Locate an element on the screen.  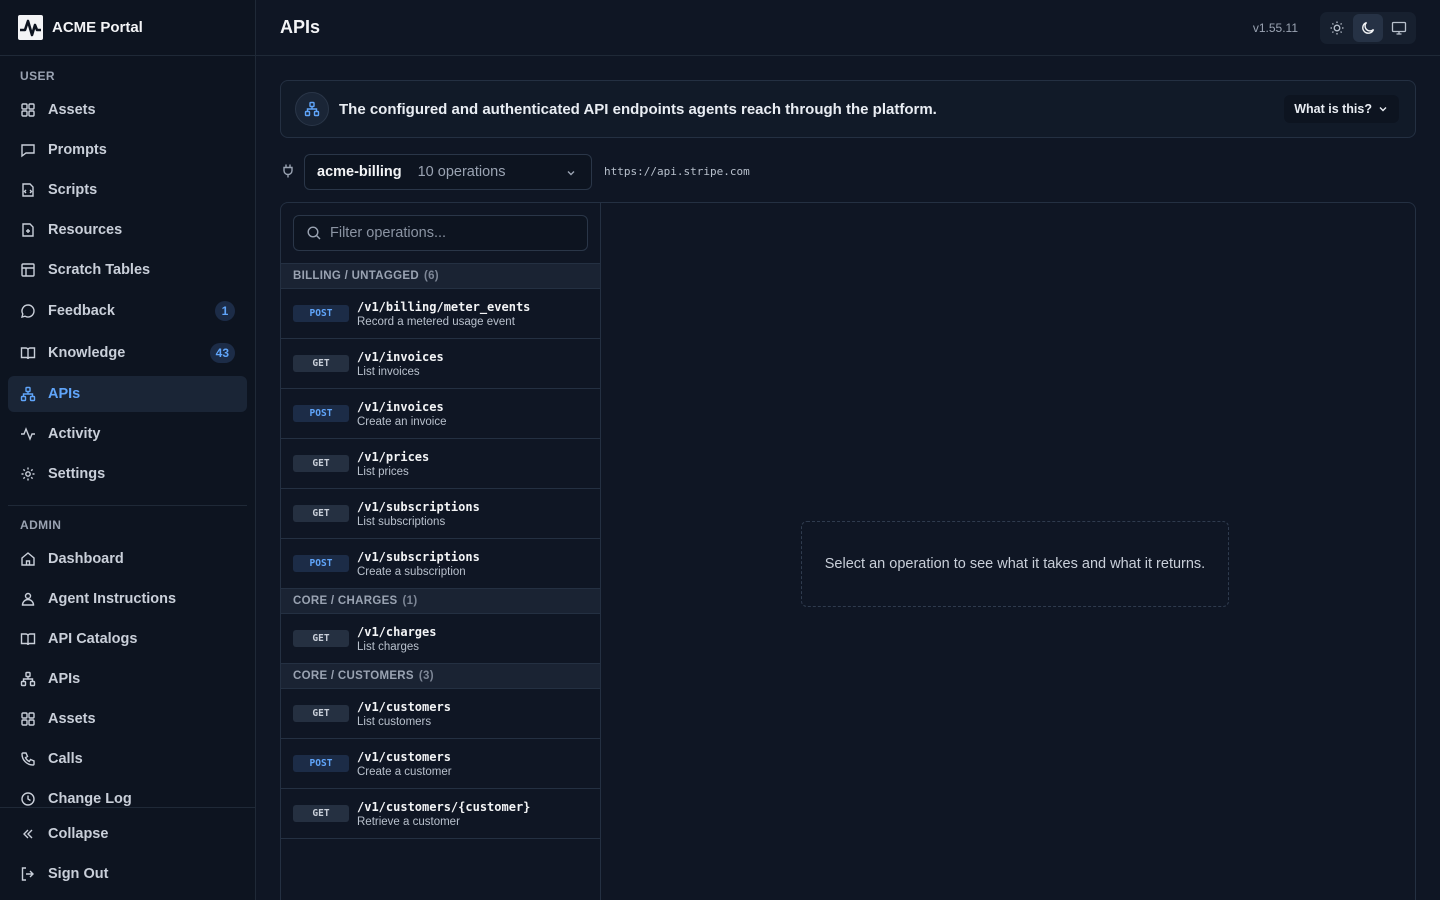
group-count: (3) is located at coordinates (426, 676).